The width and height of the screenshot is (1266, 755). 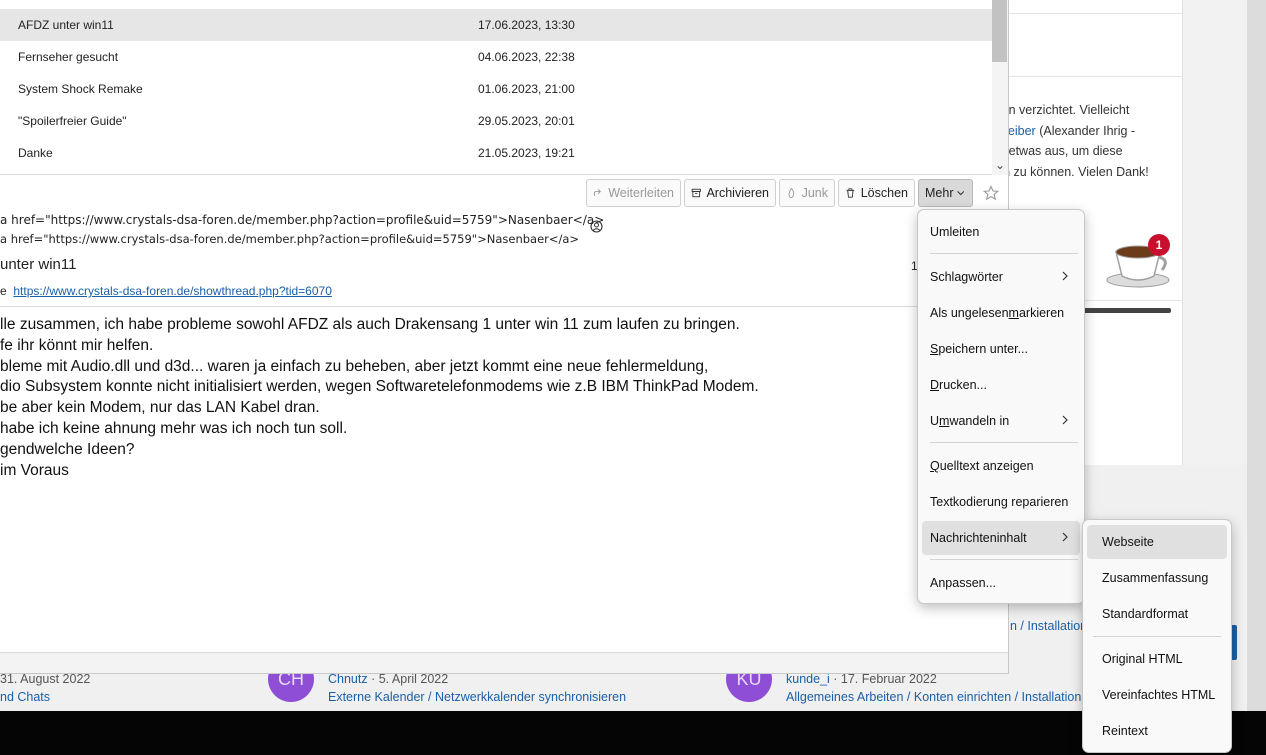 I want to click on notification-badge: 1, so click(x=1159, y=245).